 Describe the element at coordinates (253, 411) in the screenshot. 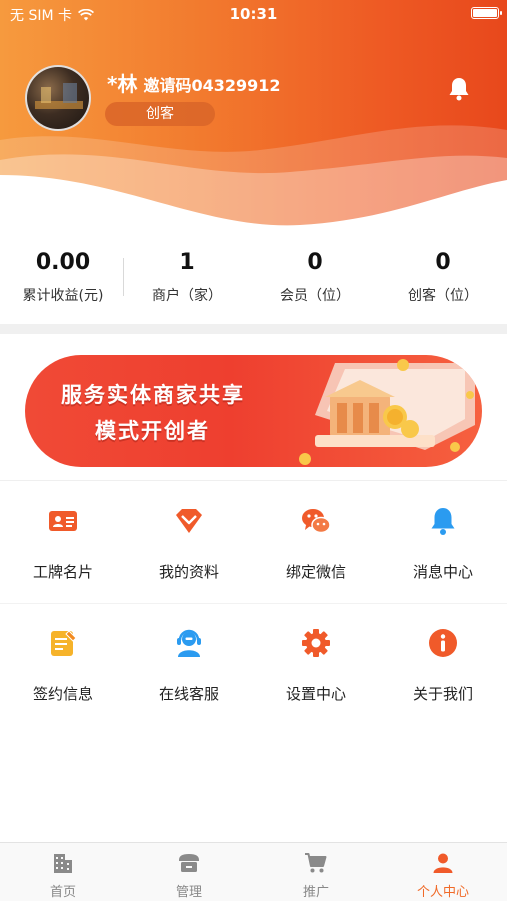

I see `promo-banner: 服务实体商家共享 模式开创者` at that location.